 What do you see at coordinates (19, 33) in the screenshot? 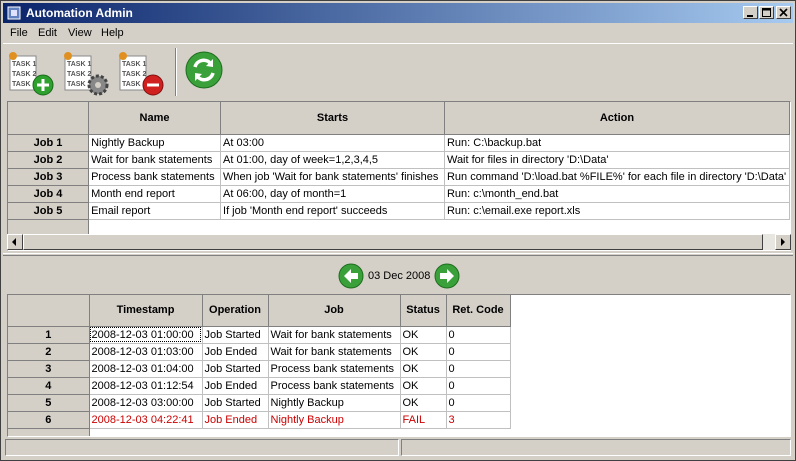
I see `menu-file: File` at bounding box center [19, 33].